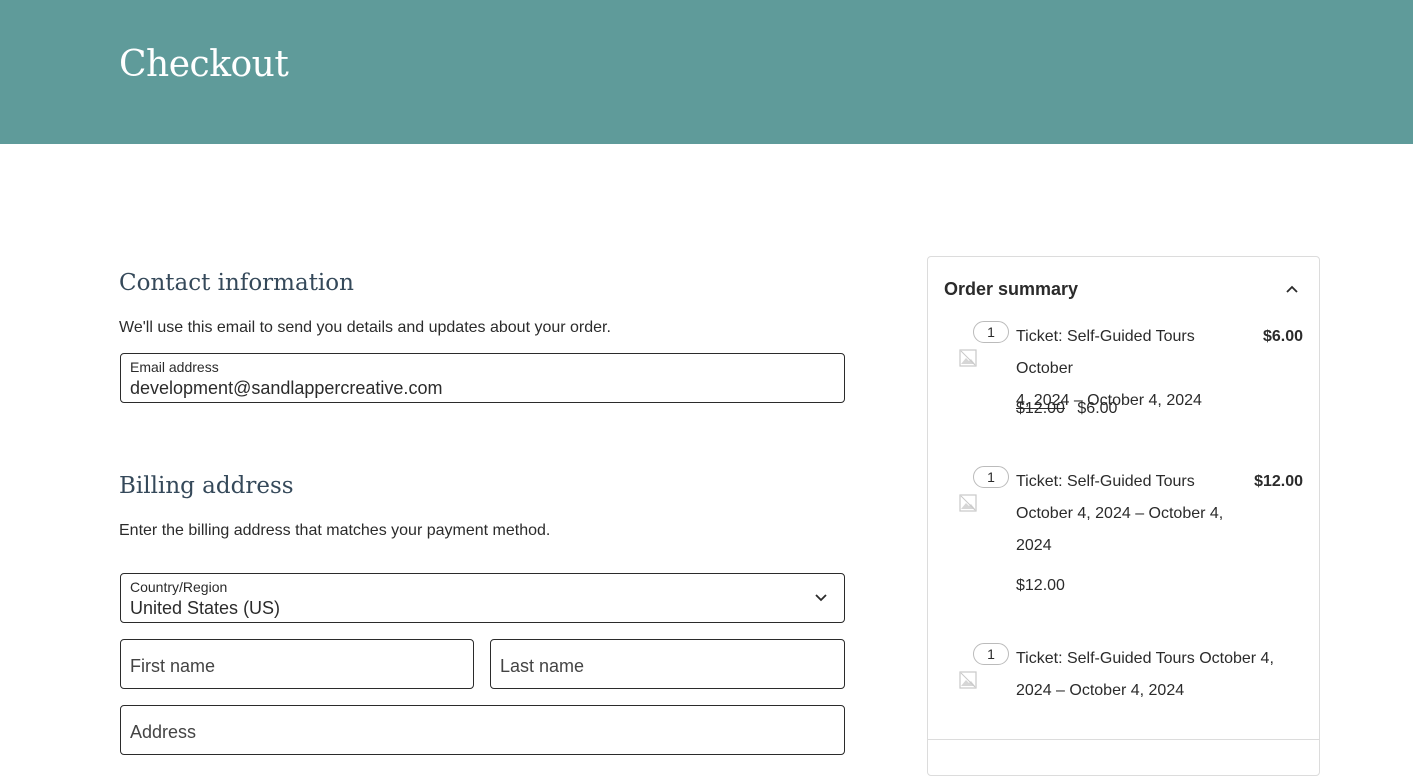 The width and height of the screenshot is (1413, 776). I want to click on country-select-value: United States (US), so click(205, 608).